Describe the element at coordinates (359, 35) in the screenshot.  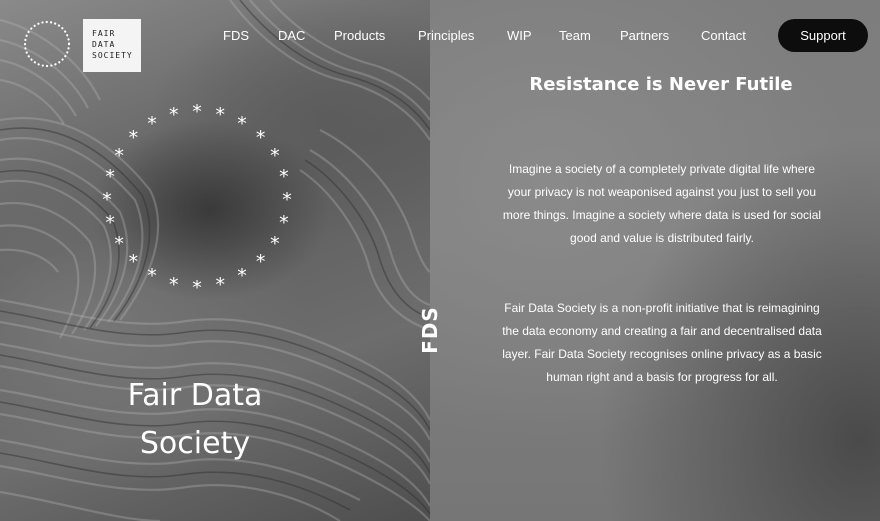
I see `nav-item-products: Products` at that location.